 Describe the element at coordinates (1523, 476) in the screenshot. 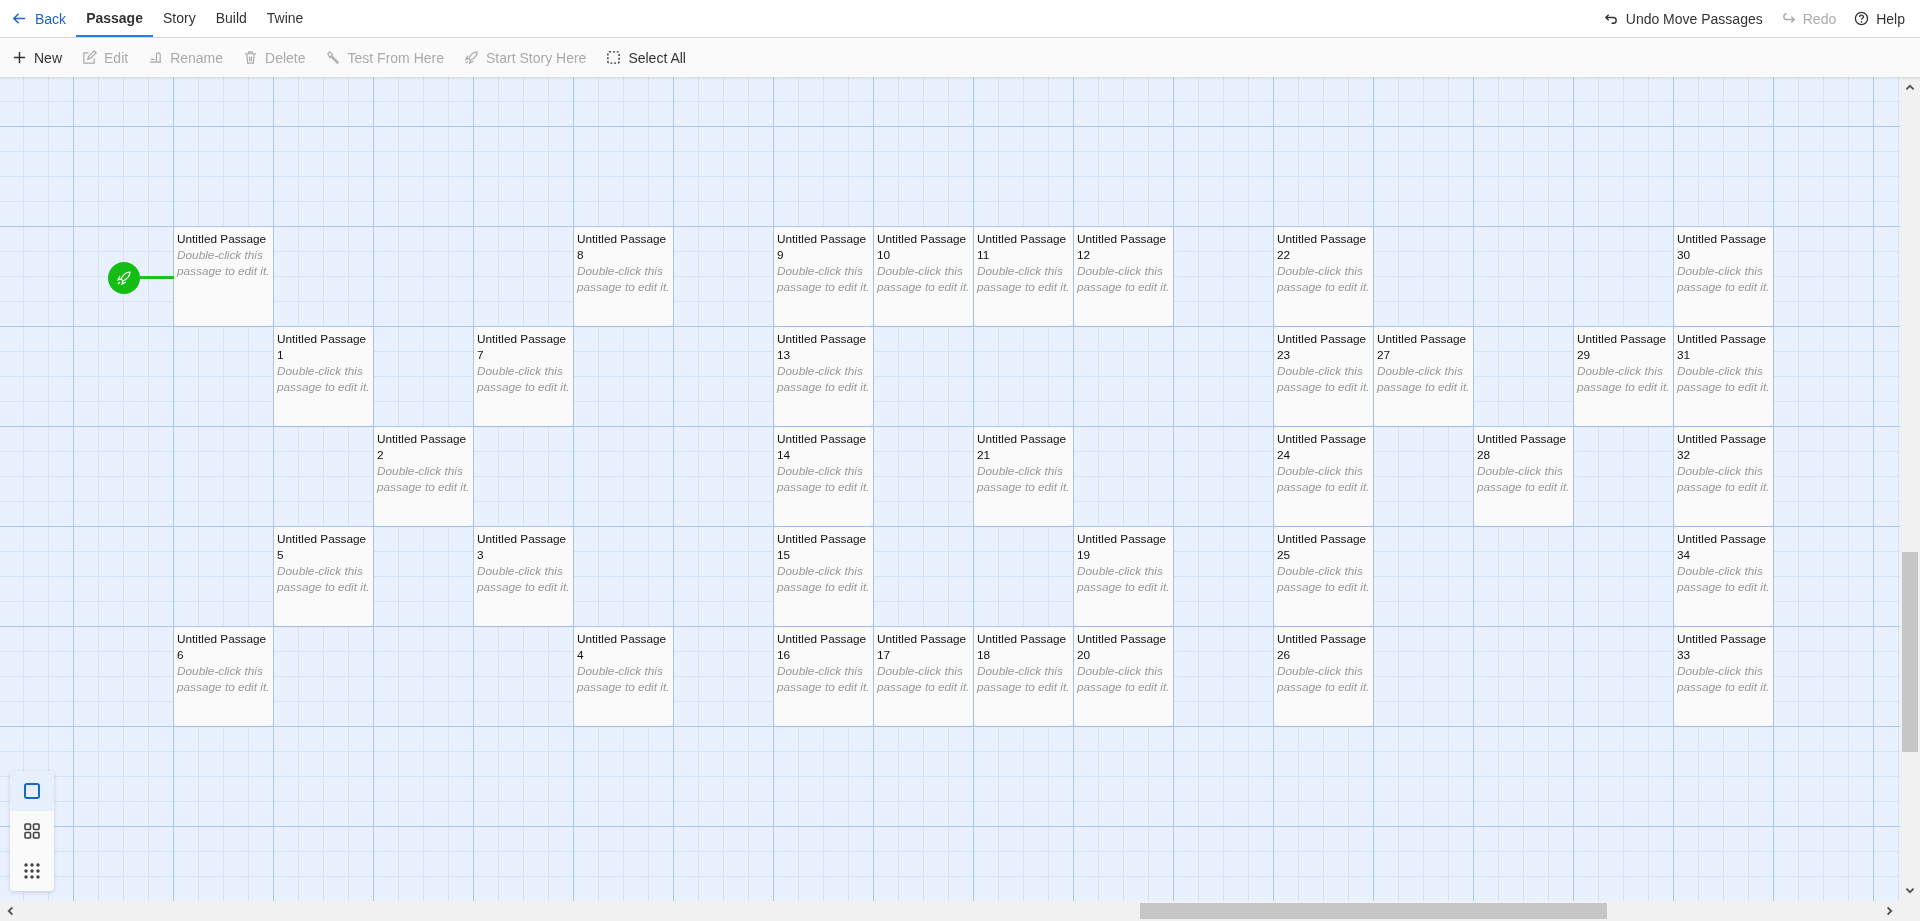

I see `passage-card: Untitled Passage 28 Double-click this passage to edit it.` at that location.